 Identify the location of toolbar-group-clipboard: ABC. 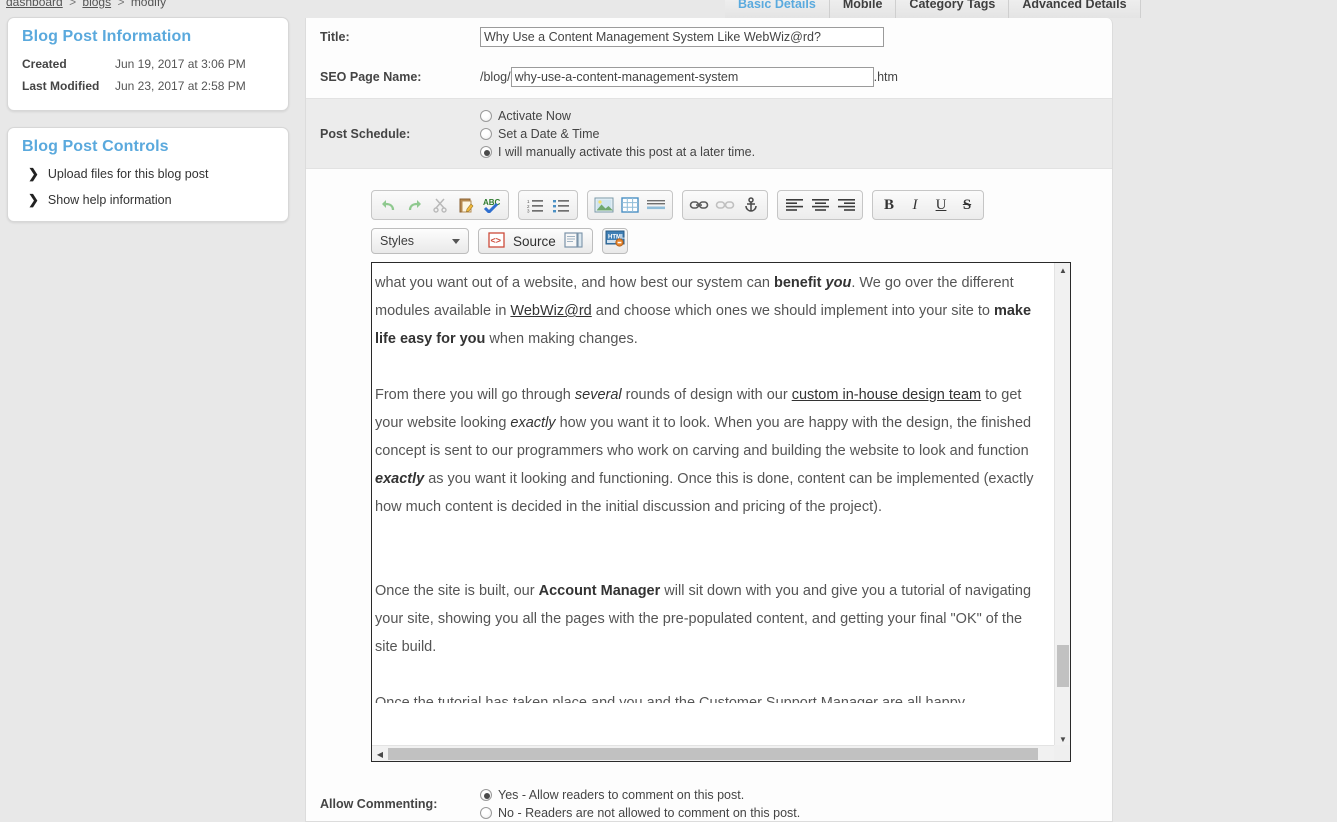
(440, 205).